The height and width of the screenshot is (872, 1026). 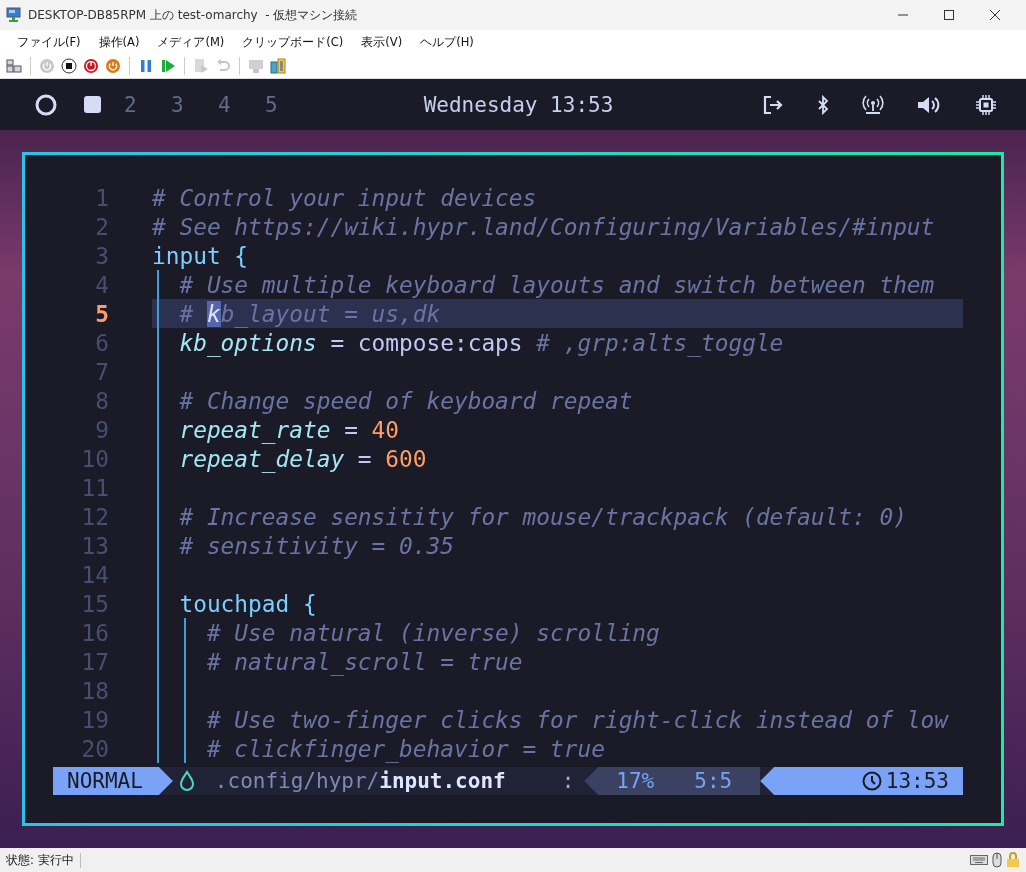 What do you see at coordinates (289, 429) in the screenshot?
I see `code-line: repeat_rate = 40` at bounding box center [289, 429].